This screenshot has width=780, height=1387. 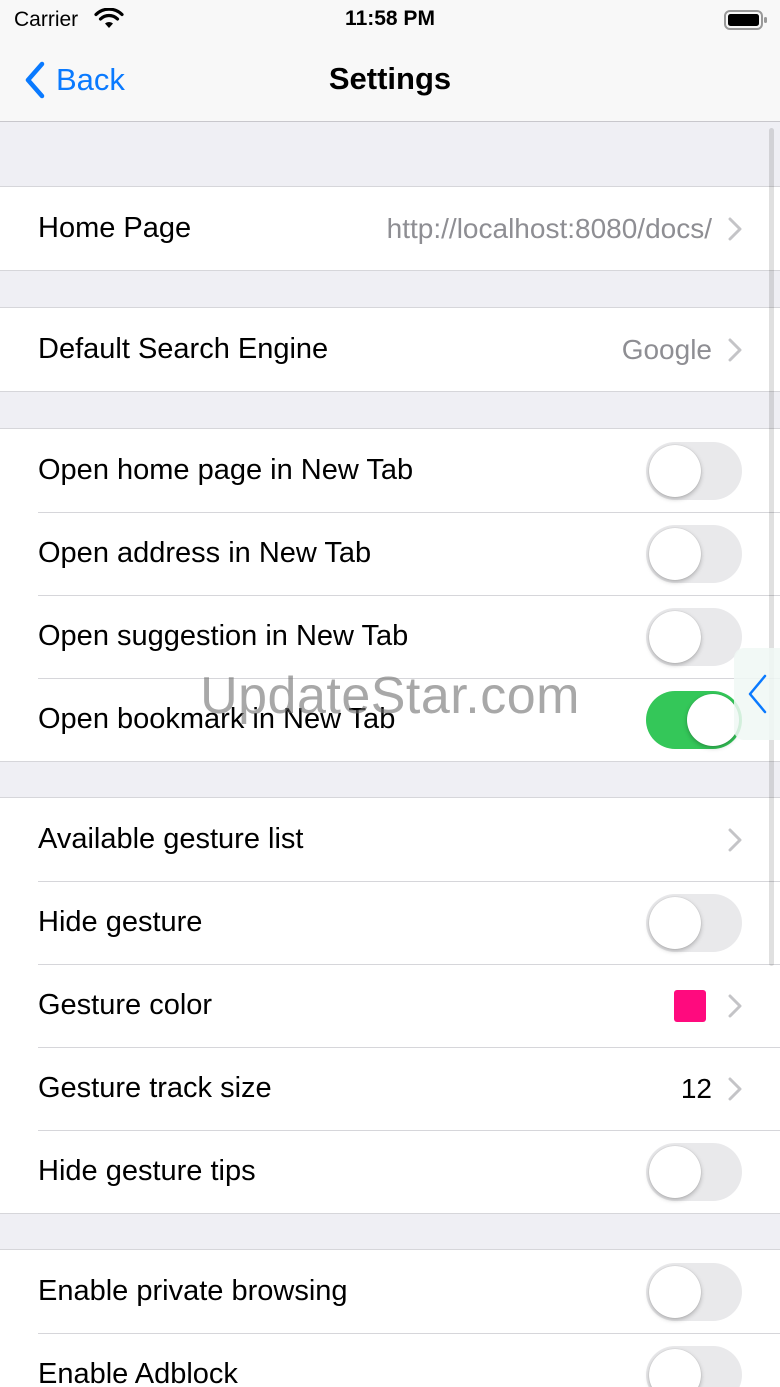 What do you see at coordinates (390, 1360) in the screenshot?
I see `enable-adblock-row: Enable Adblock` at bounding box center [390, 1360].